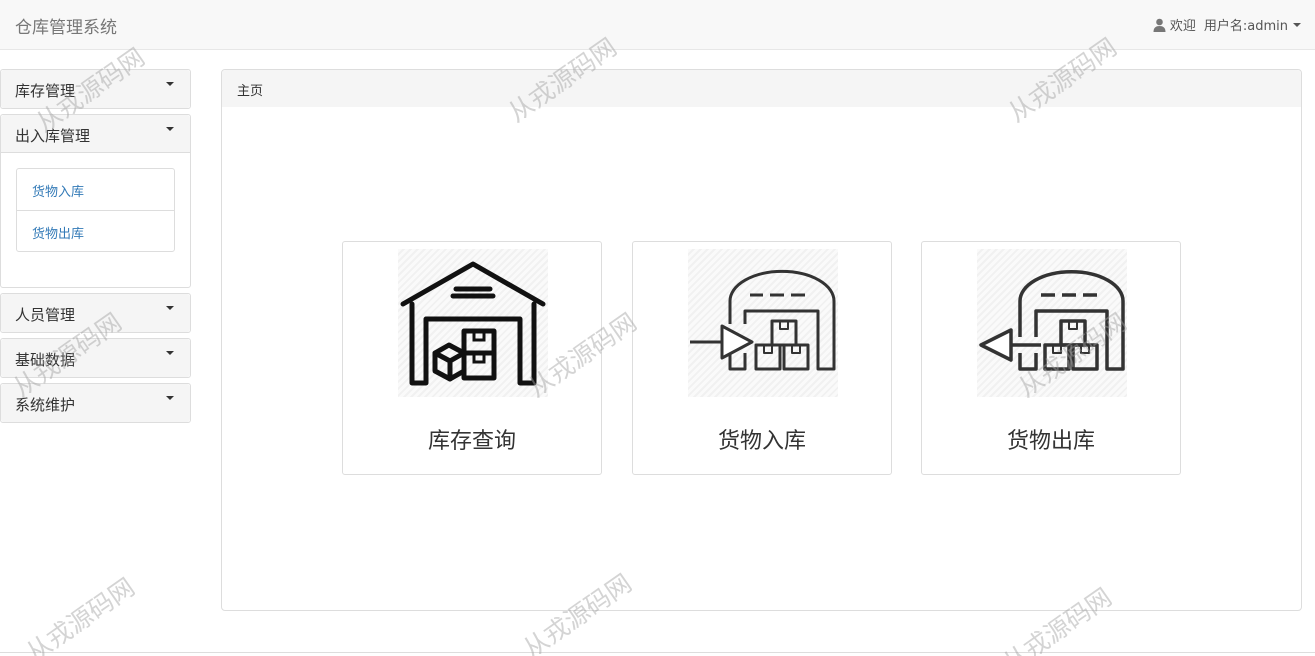  Describe the element at coordinates (95, 230) in the screenshot. I see `submenu-item-outbound: 货物出库` at that location.